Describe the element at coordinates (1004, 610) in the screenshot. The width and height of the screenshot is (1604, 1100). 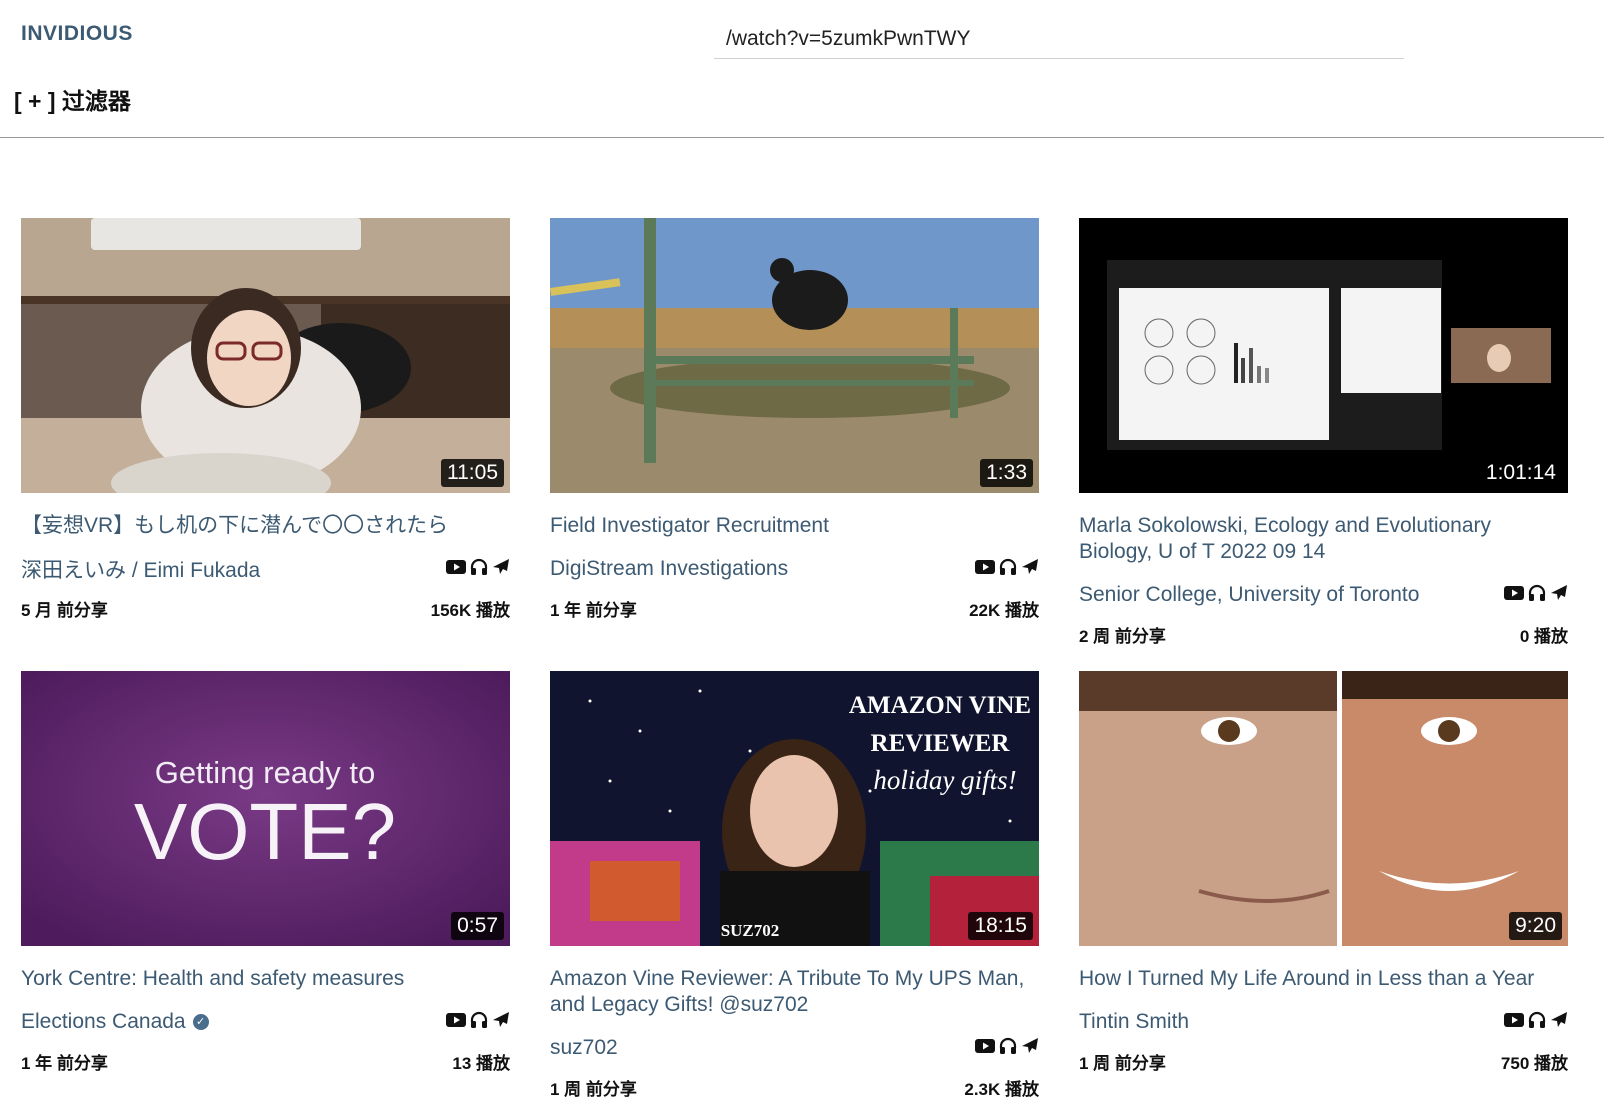
I see `video-views: 22K 播放` at that location.